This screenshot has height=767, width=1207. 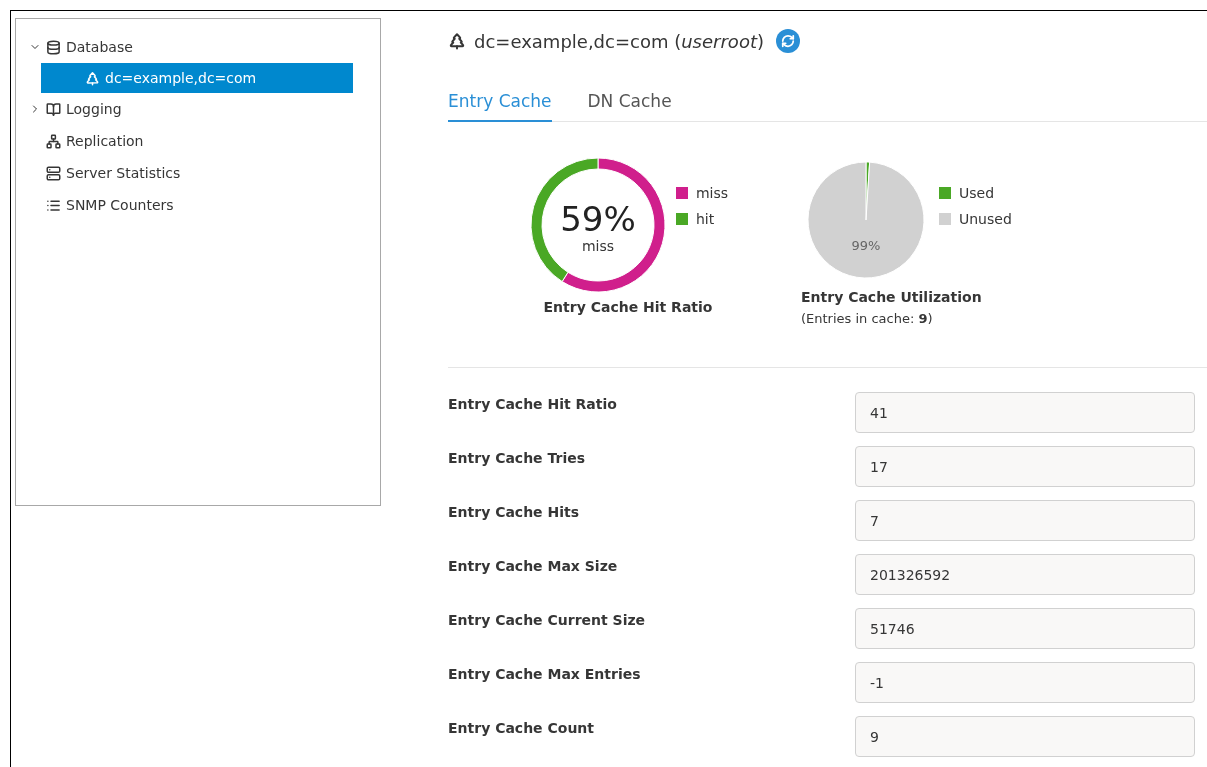 I want to click on center-label: miss, so click(x=597, y=246).